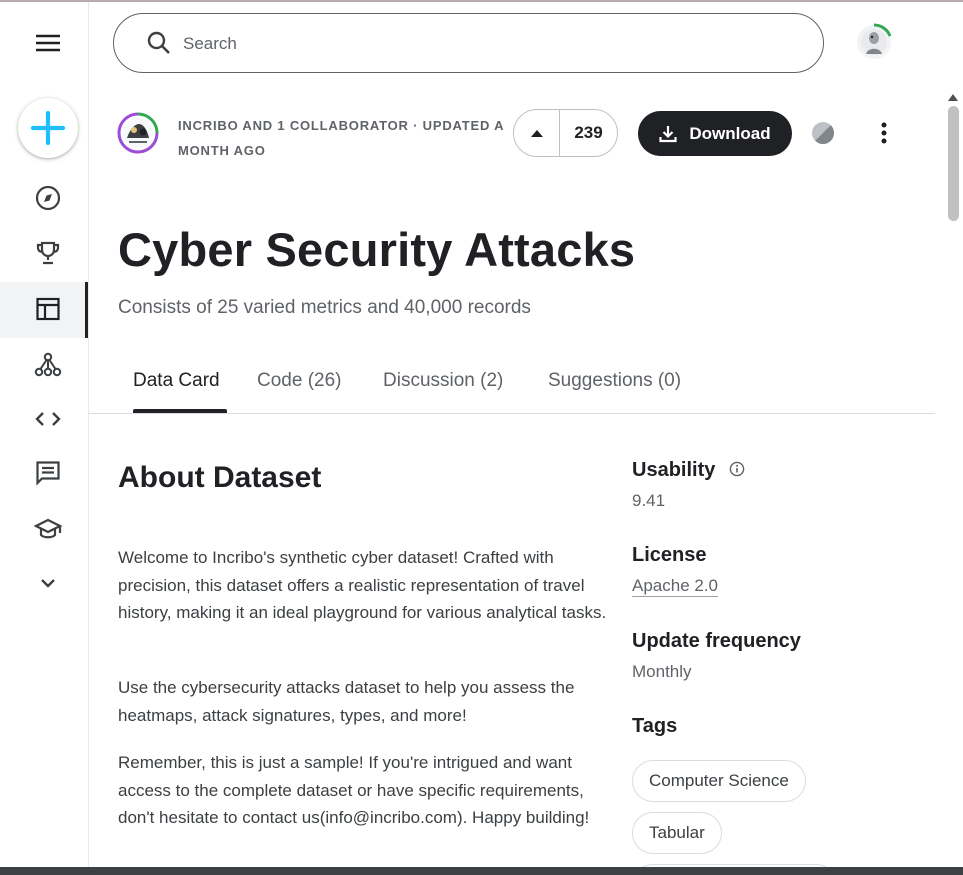 The width and height of the screenshot is (963, 875). What do you see at coordinates (481, 871) in the screenshot?
I see `window-bottom-border` at bounding box center [481, 871].